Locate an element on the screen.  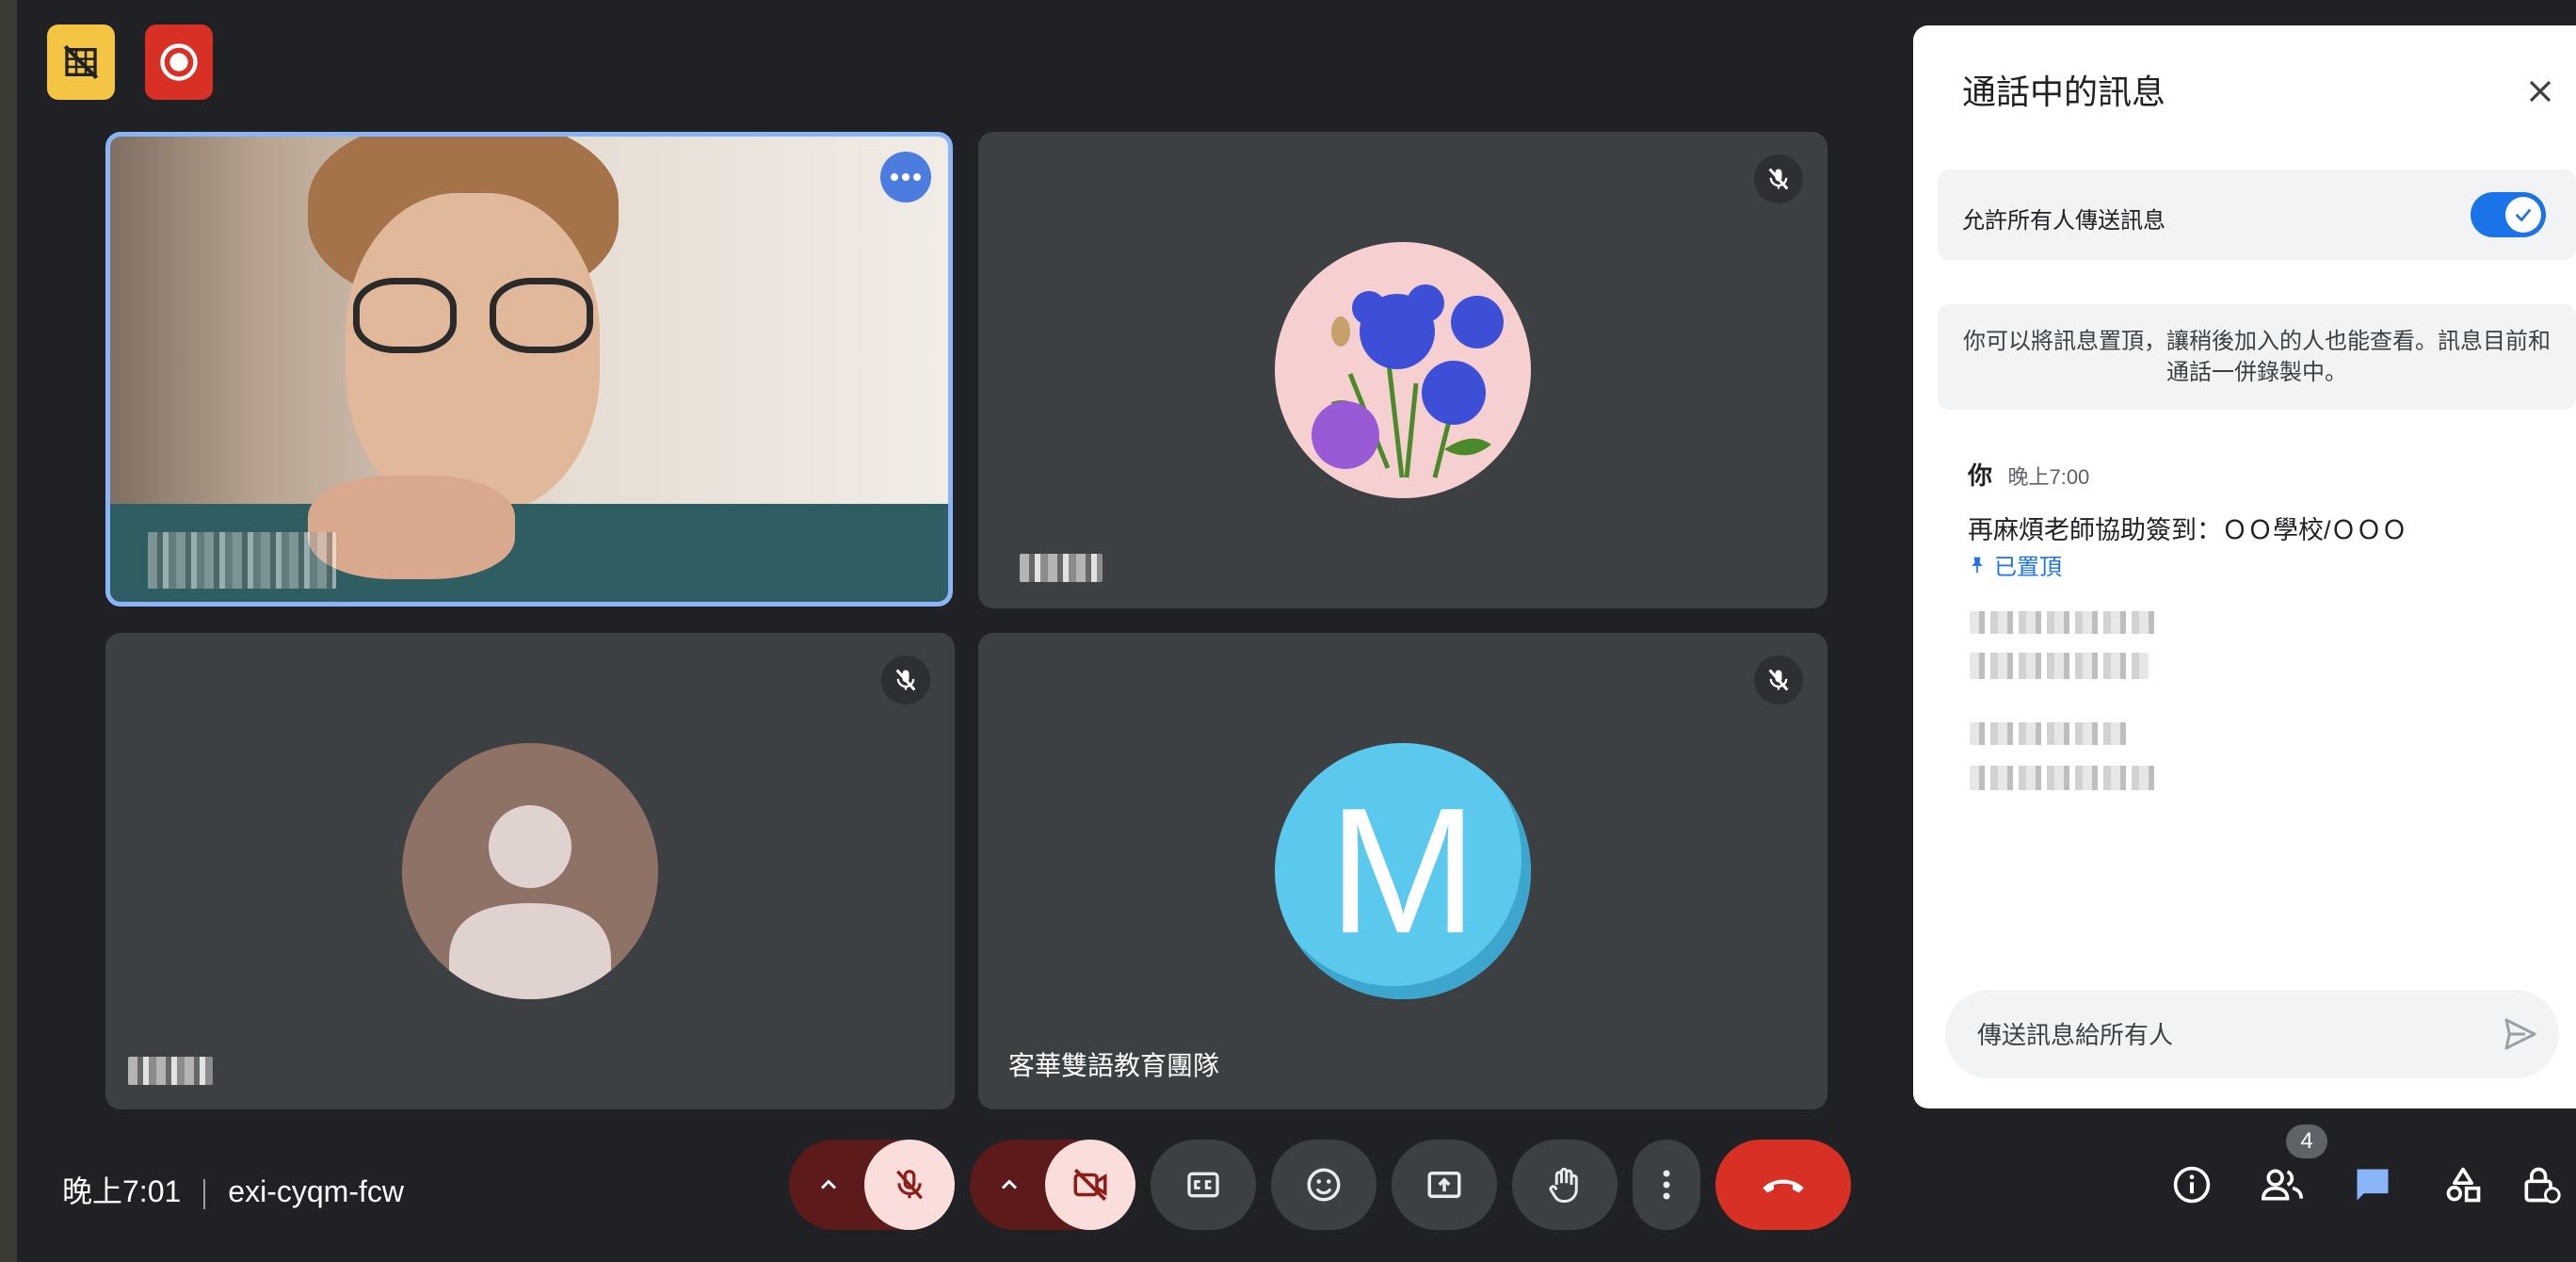
emoji-reactions-button is located at coordinates (1324, 1185).